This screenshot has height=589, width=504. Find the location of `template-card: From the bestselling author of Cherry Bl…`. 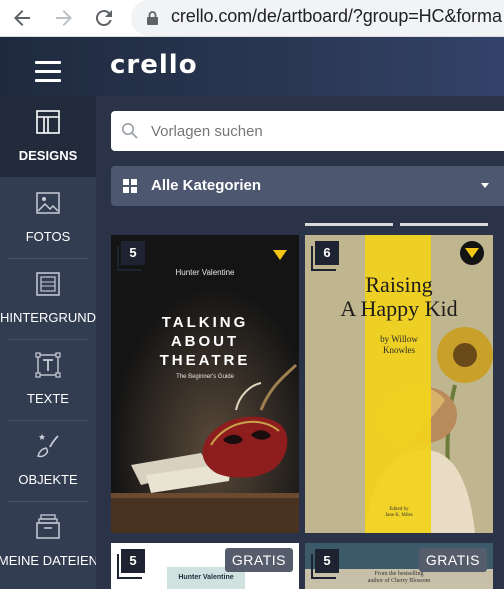

template-card: From the bestselling author of Cherry Bl… is located at coordinates (399, 566).